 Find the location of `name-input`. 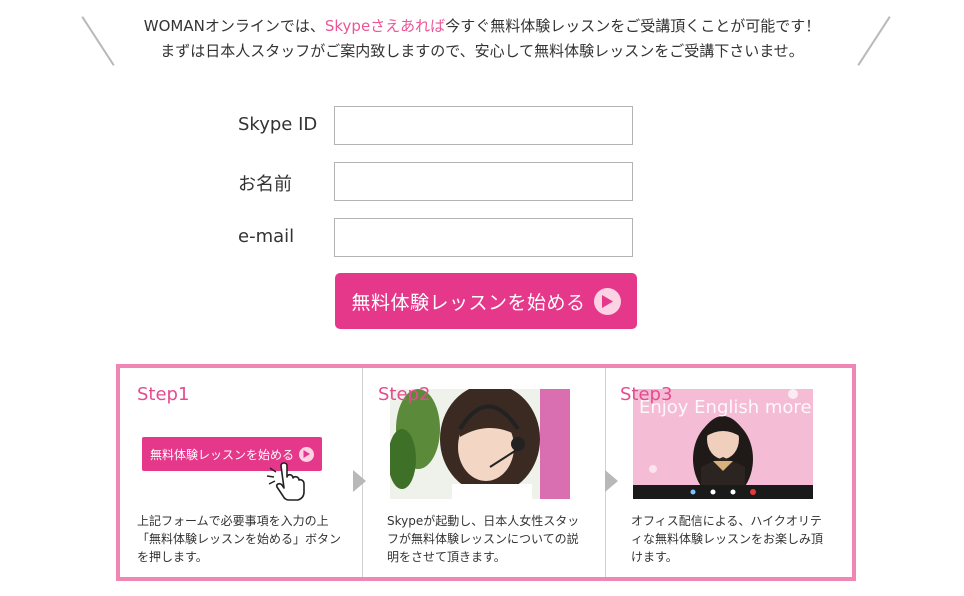

name-input is located at coordinates (483, 181).